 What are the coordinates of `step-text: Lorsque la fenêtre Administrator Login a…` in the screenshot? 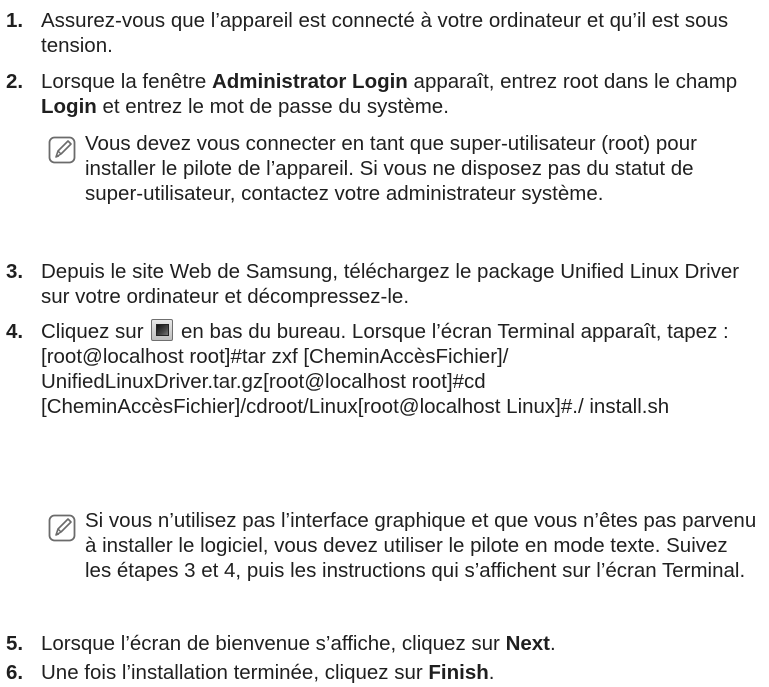 It's located at (389, 94).